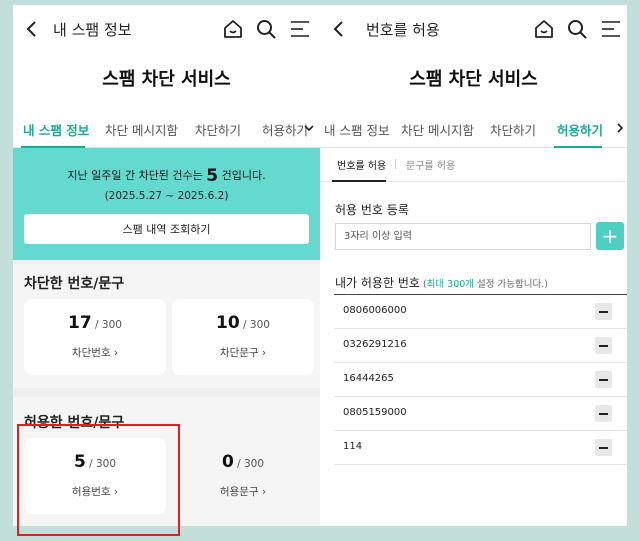  I want to click on summary-text-before: 지난 일주일 간 차단된 건수는, so click(137, 175).